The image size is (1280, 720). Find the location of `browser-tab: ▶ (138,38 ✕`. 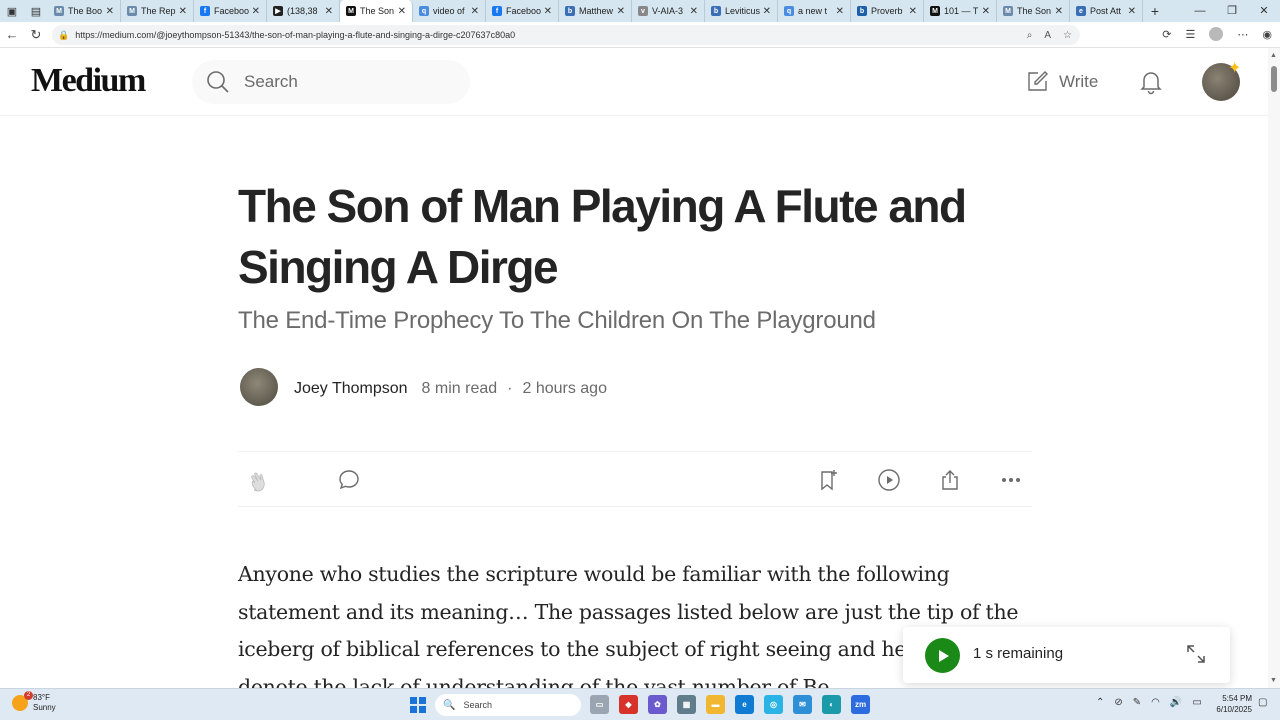

browser-tab: ▶ (138,38 ✕ is located at coordinates (303, 11).